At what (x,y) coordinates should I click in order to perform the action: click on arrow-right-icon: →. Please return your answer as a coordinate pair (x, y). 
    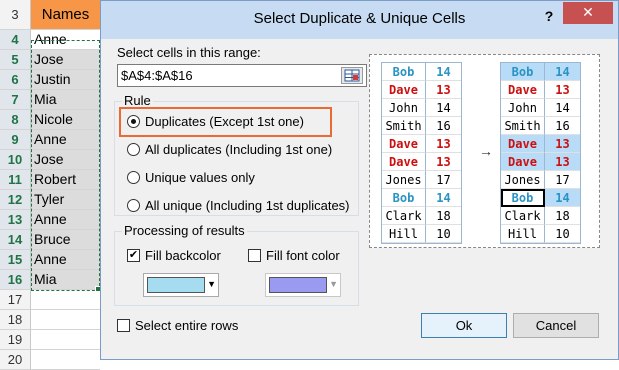
    Looking at the image, I should click on (486, 151).